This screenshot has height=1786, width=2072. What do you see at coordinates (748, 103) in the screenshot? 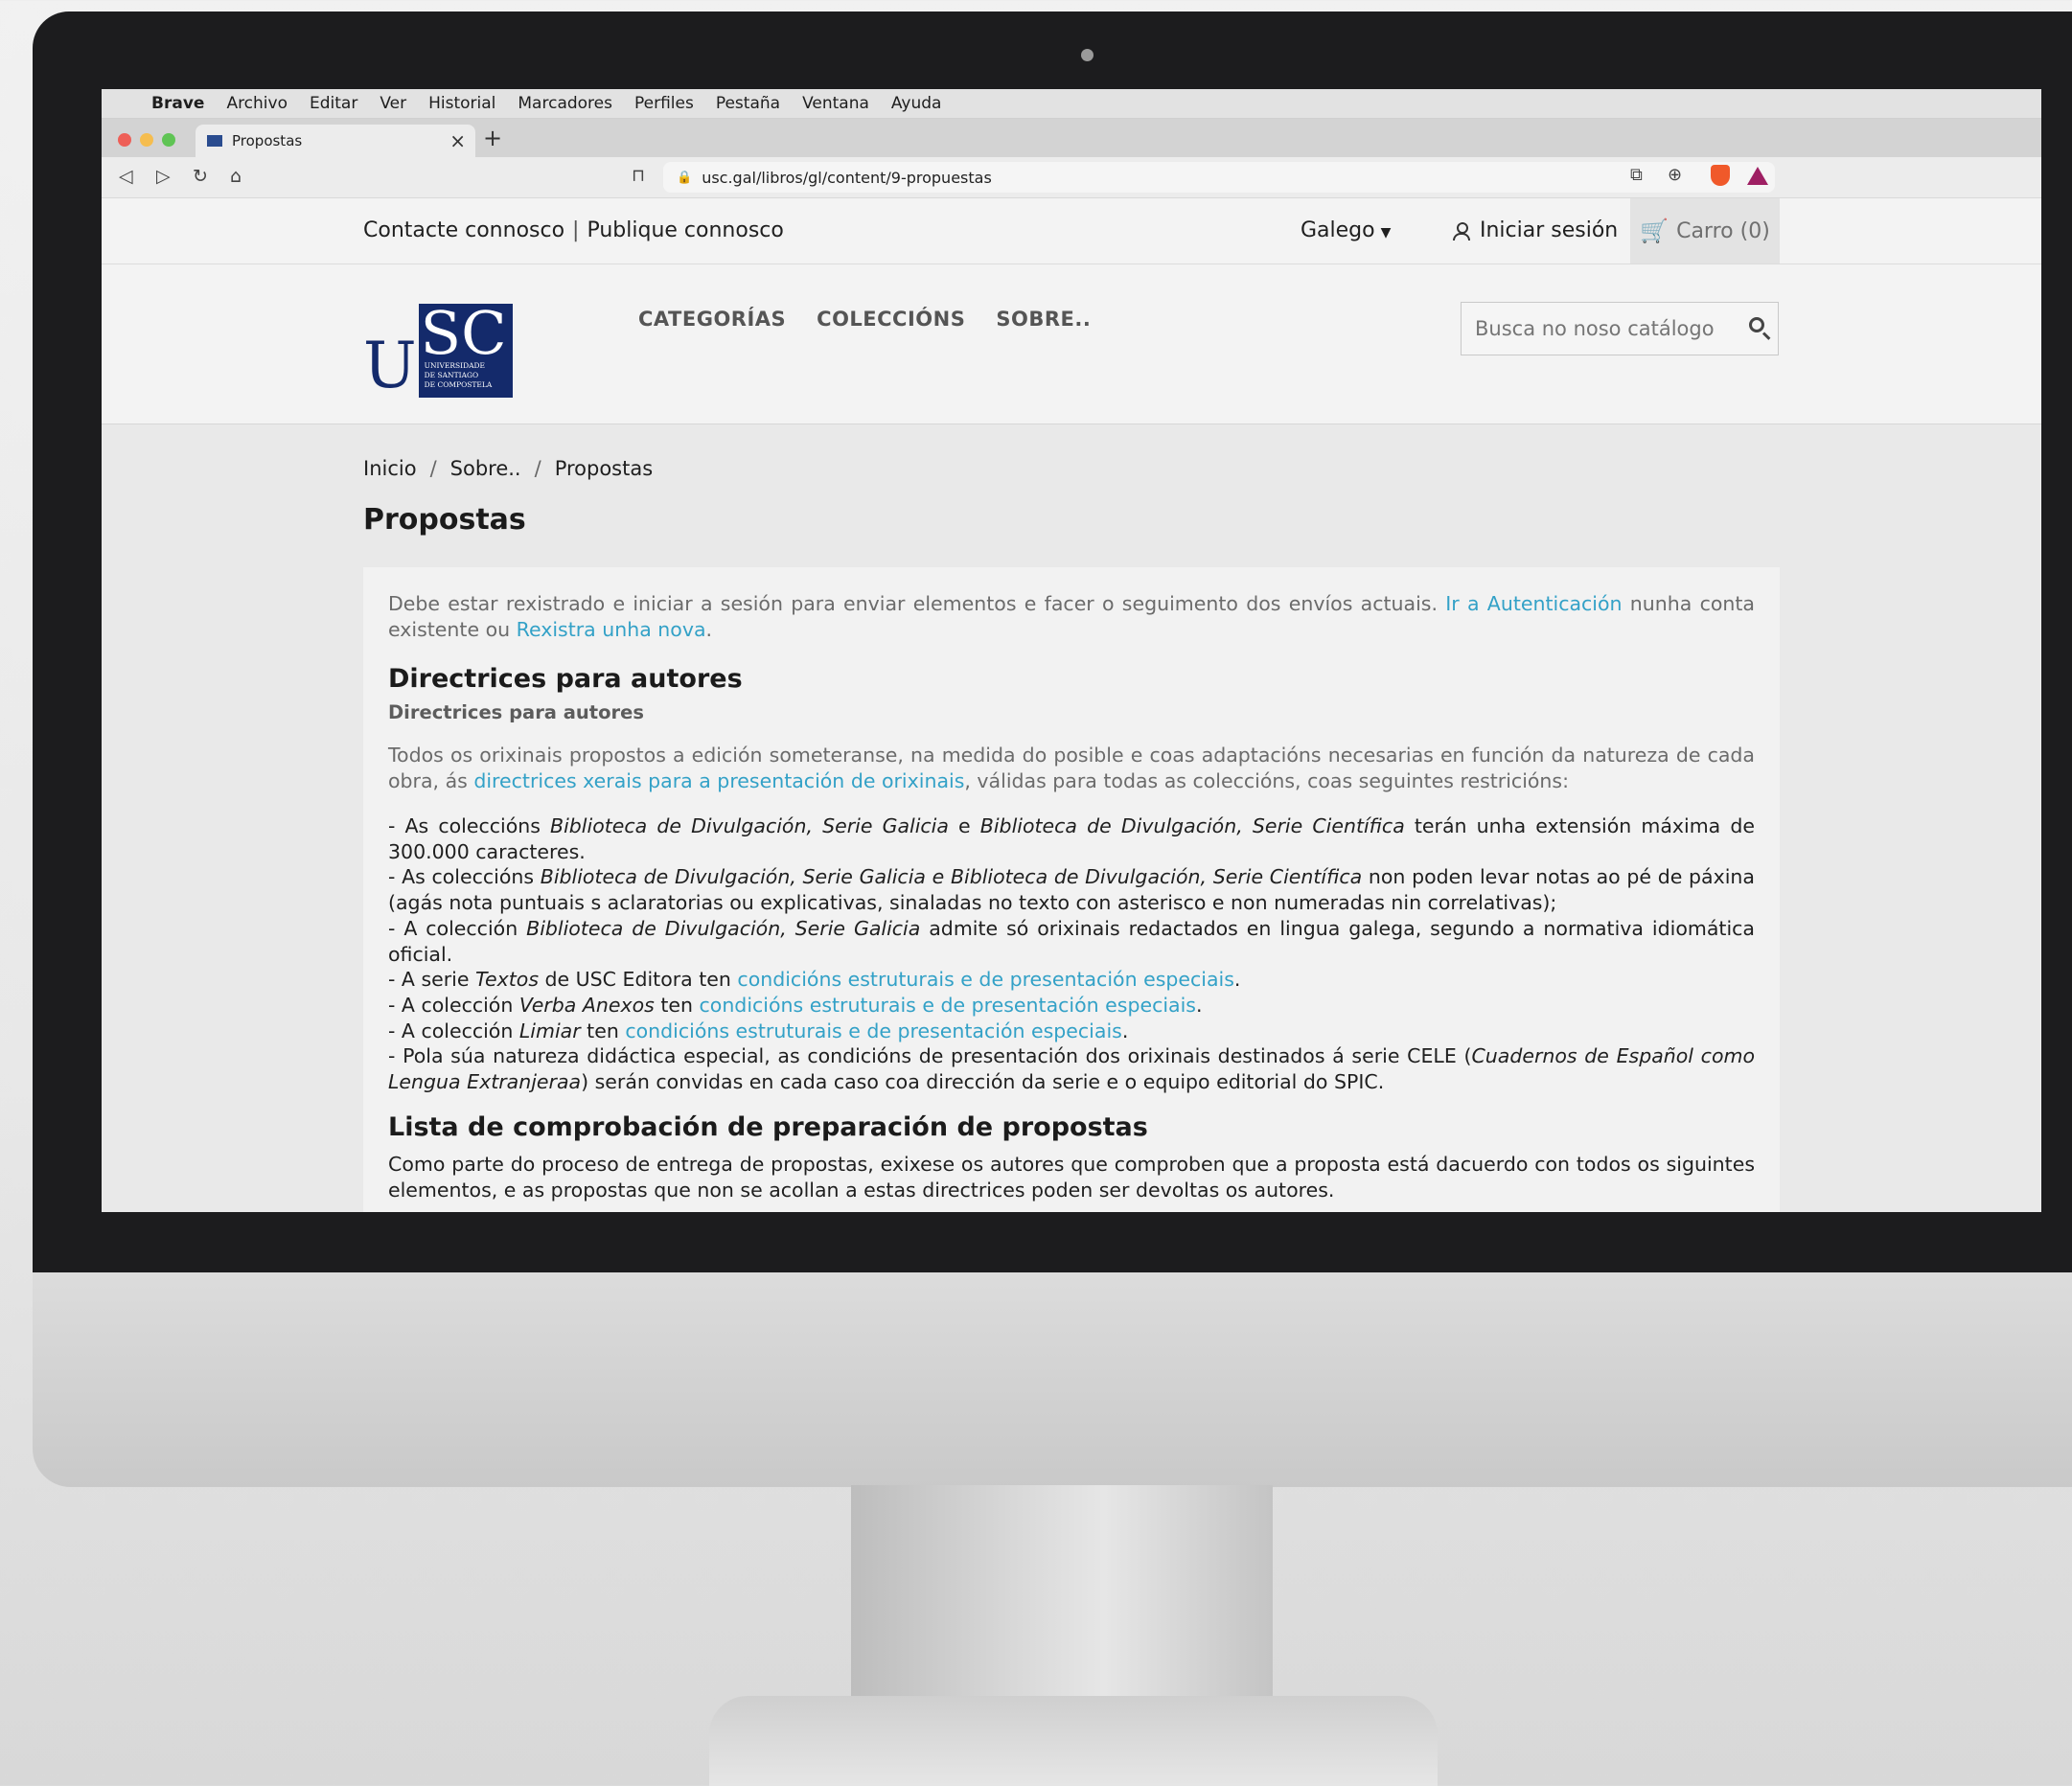
I see `menu-pestana: Pestaña` at bounding box center [748, 103].